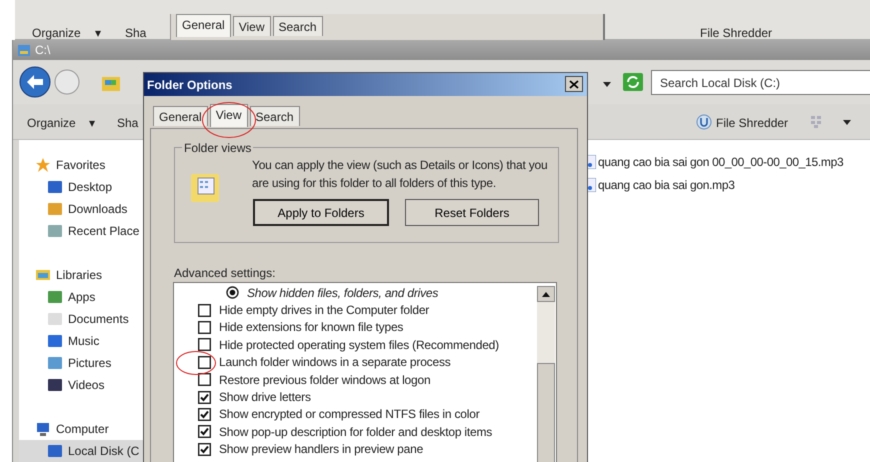  I want to click on nav-item: Music, so click(84, 341).